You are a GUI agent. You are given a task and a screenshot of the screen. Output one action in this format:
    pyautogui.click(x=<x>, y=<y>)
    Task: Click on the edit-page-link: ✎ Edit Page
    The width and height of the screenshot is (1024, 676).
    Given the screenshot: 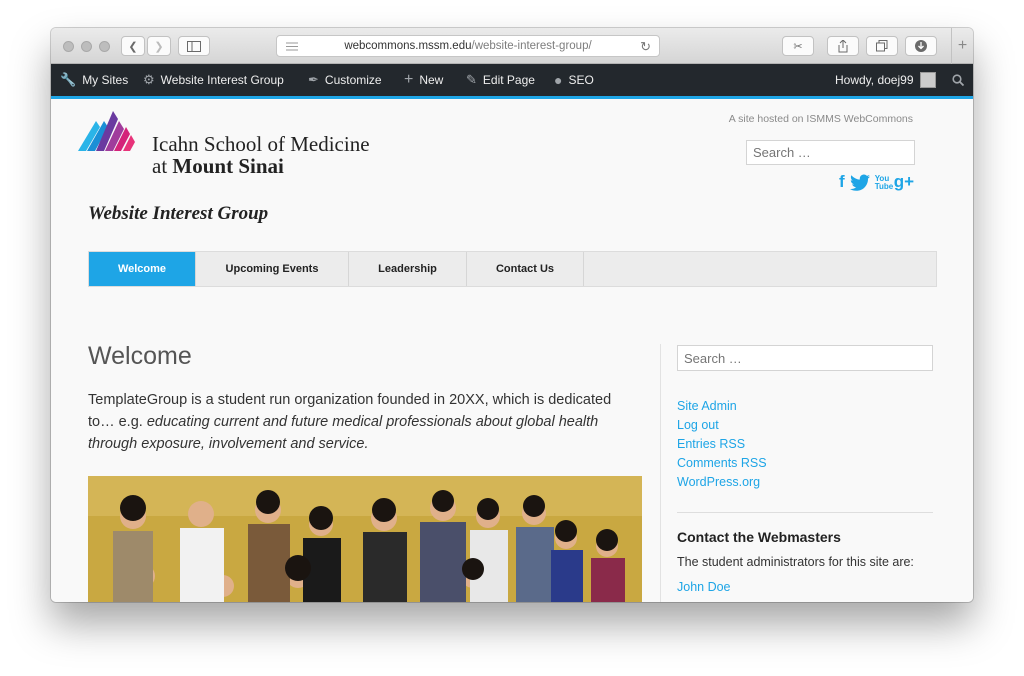 What is the action you would take?
    pyautogui.click(x=500, y=80)
    